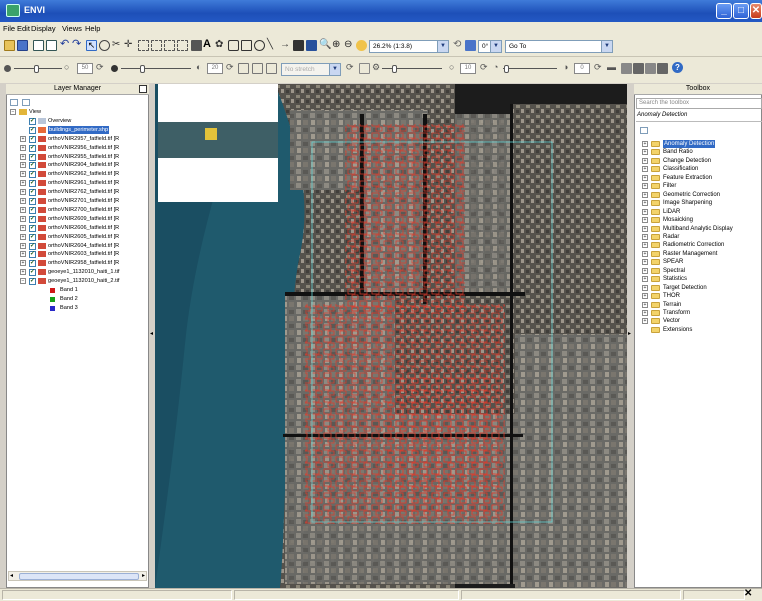  Describe the element at coordinates (582, 68) in the screenshot. I see `transparency-value-field: 0` at that location.